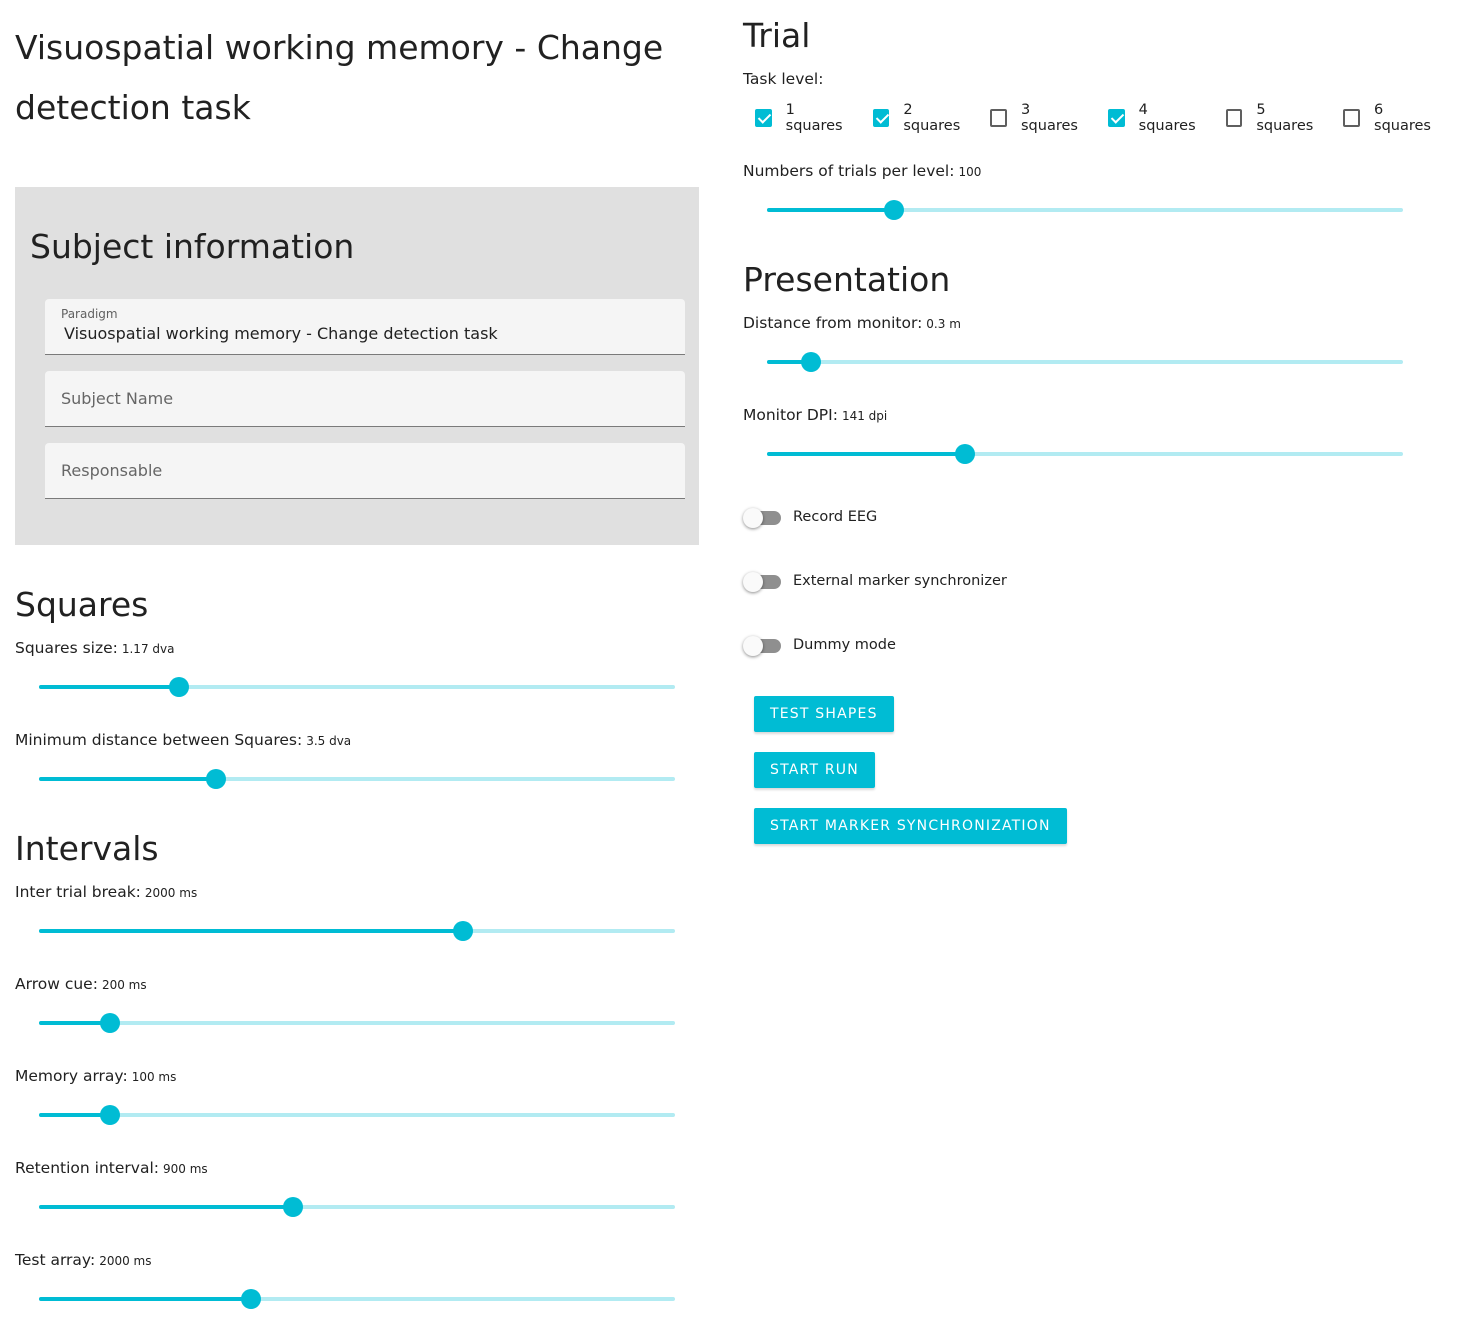 The image size is (1458, 1332). Describe the element at coordinates (910, 826) in the screenshot. I see `start-marker-sync-button: START MARKER SYNCHRONIZATION` at that location.